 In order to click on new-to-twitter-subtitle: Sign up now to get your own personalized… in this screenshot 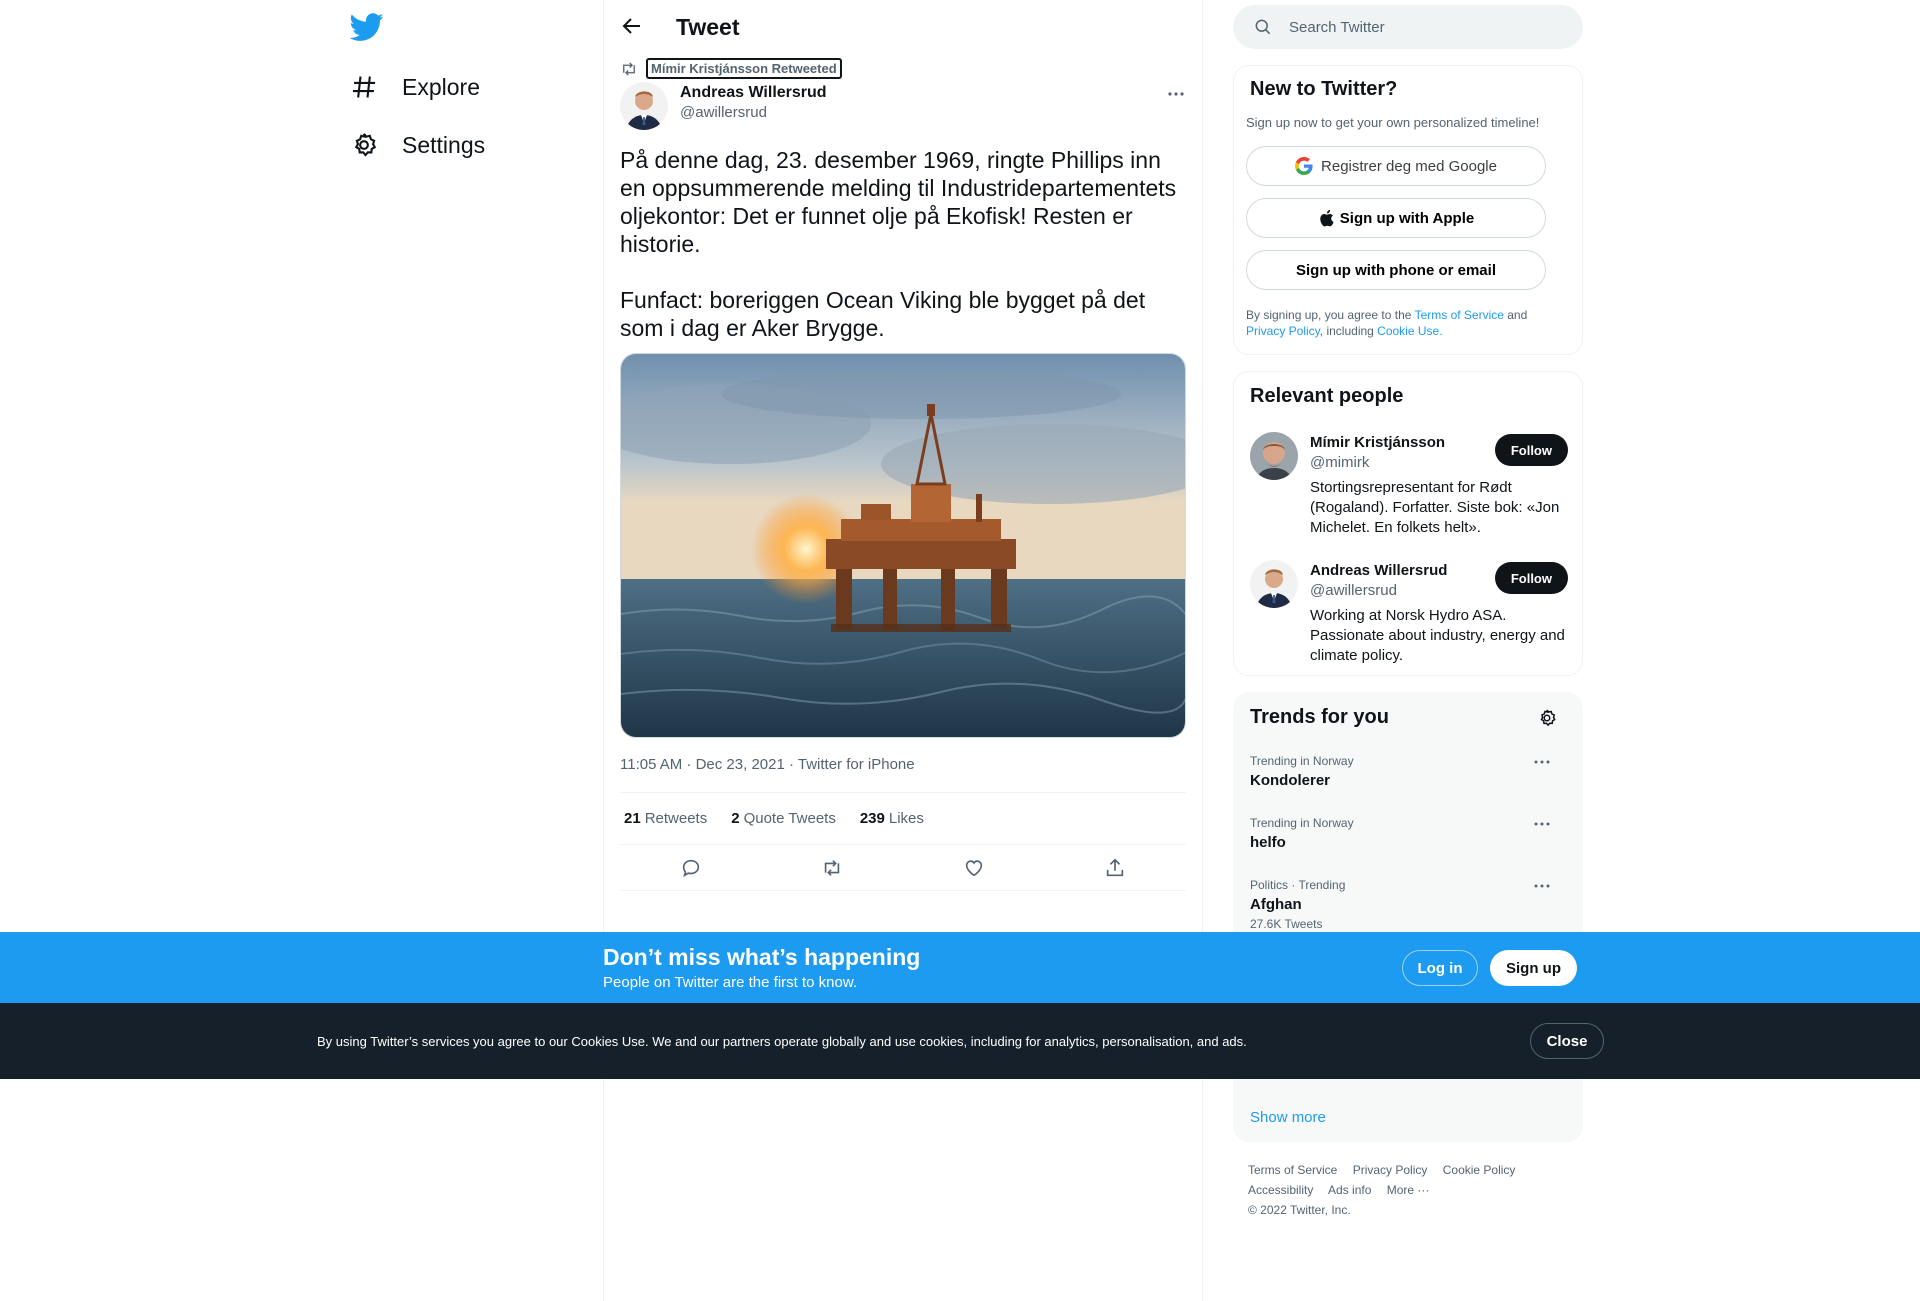, I will do `click(1393, 122)`.